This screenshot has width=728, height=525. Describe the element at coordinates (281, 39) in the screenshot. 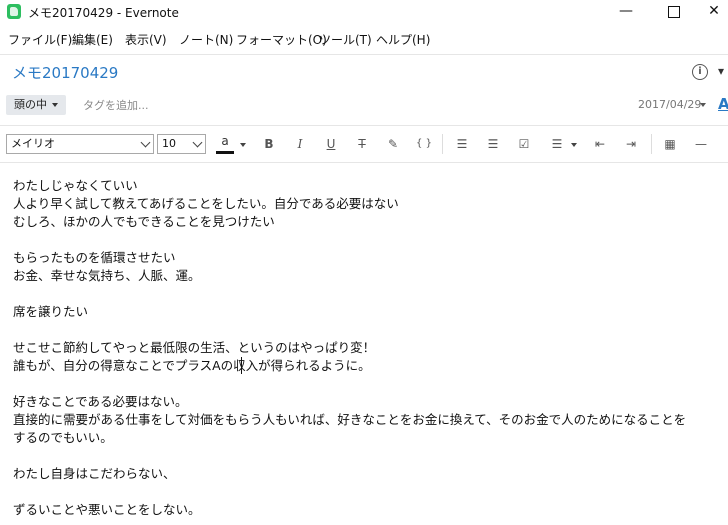

I see `menu-format: フォーマット(O)` at that location.